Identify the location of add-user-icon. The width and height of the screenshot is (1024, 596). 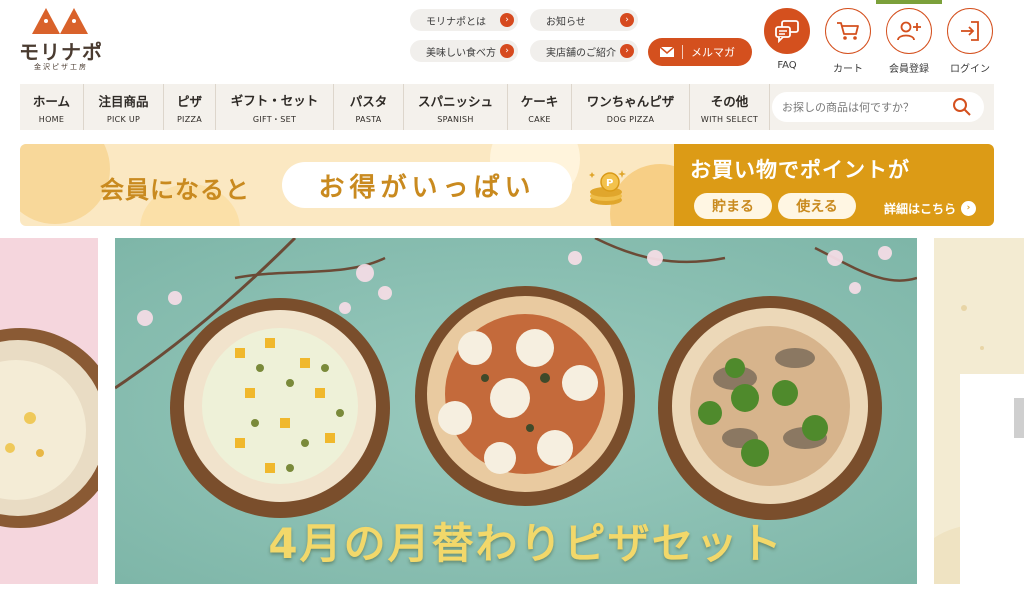
(909, 31).